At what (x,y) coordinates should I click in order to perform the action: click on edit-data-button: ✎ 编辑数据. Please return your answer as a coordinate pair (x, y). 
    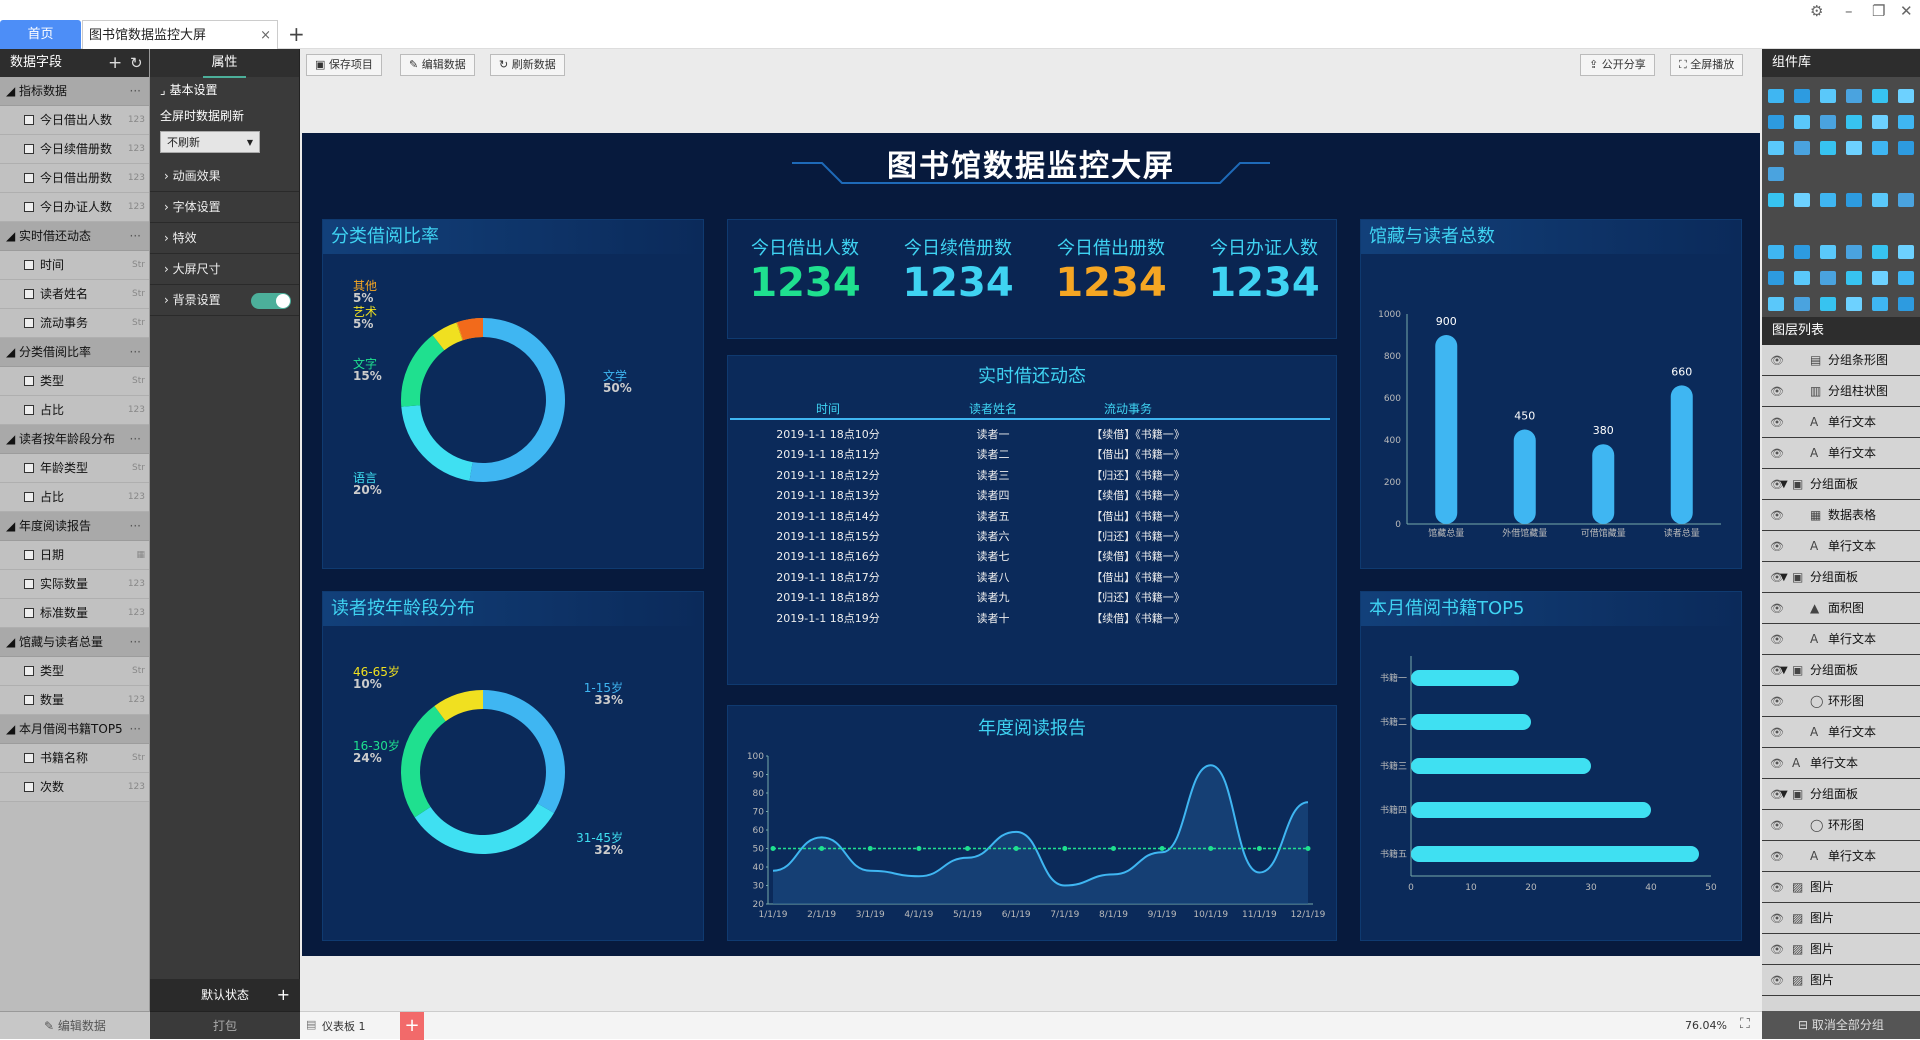
    Looking at the image, I should click on (75, 1025).